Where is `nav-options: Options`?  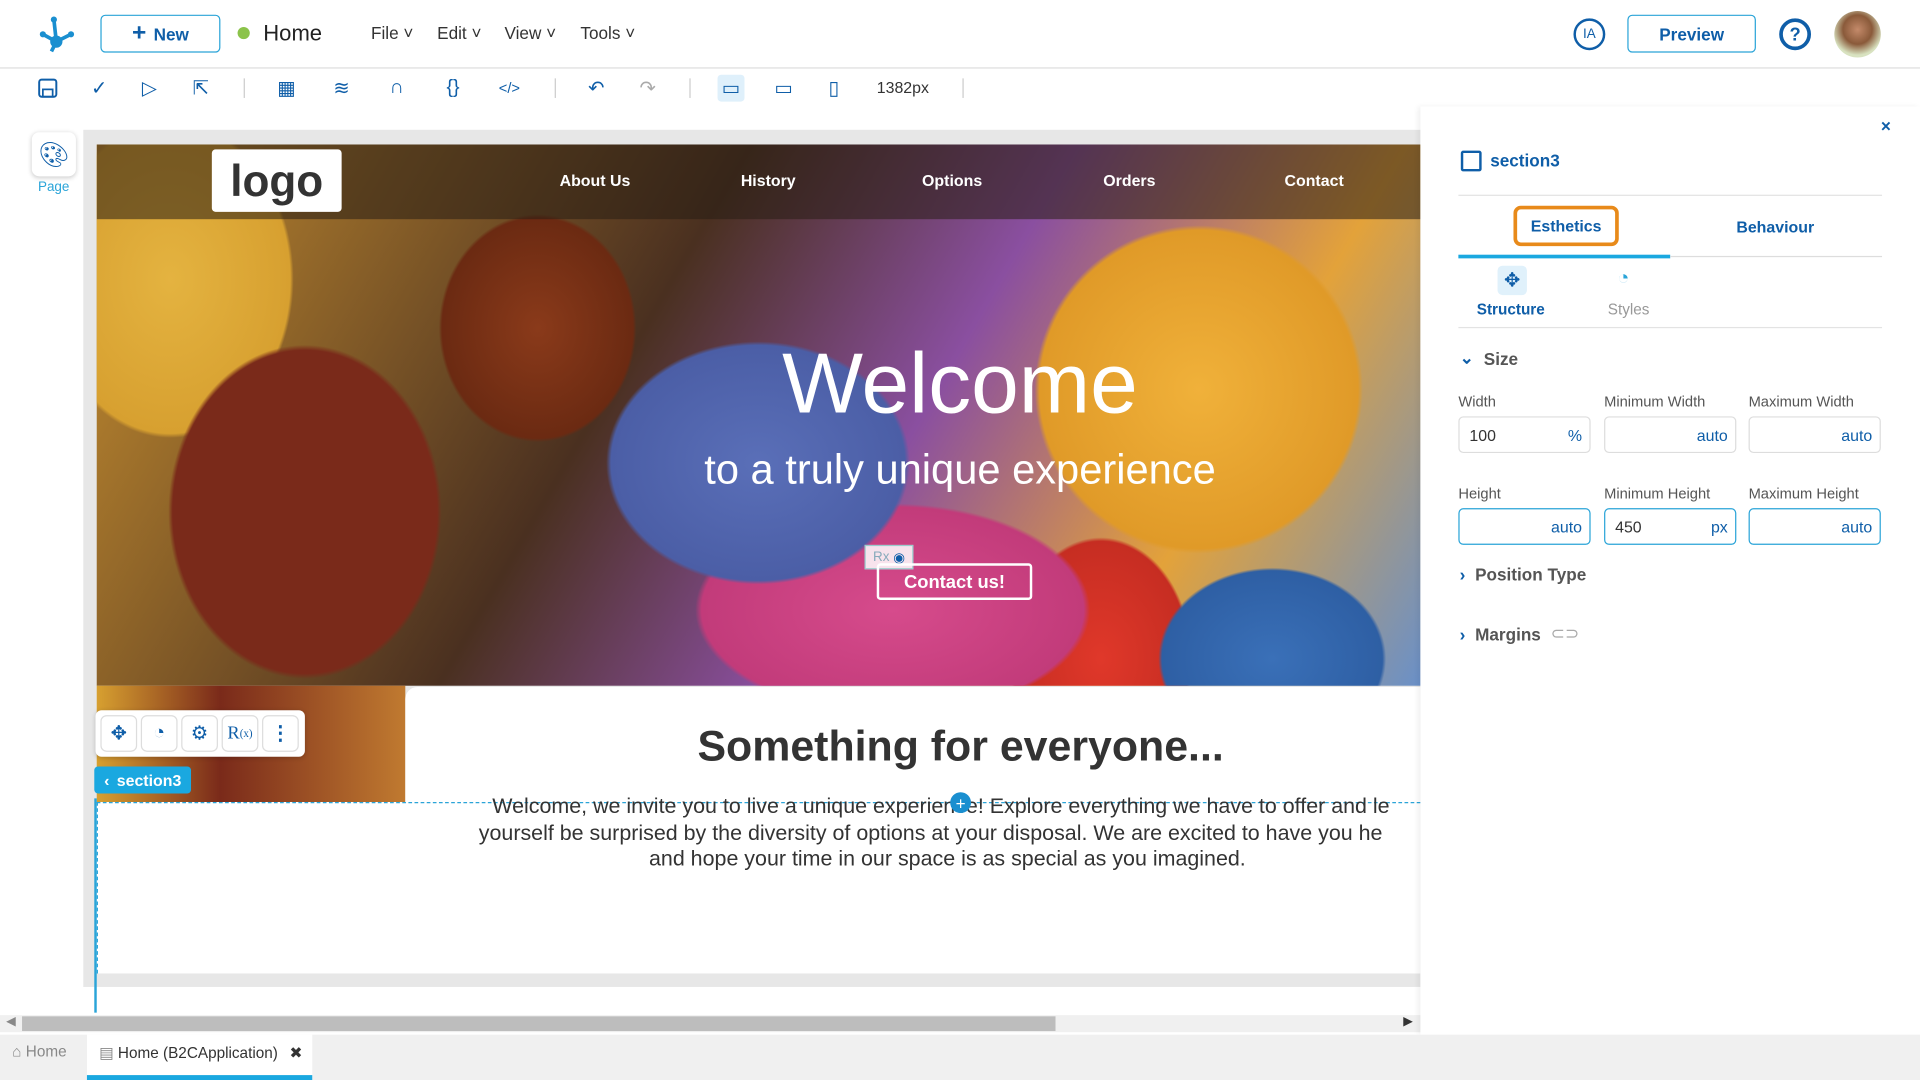 nav-options: Options is located at coordinates (952, 180).